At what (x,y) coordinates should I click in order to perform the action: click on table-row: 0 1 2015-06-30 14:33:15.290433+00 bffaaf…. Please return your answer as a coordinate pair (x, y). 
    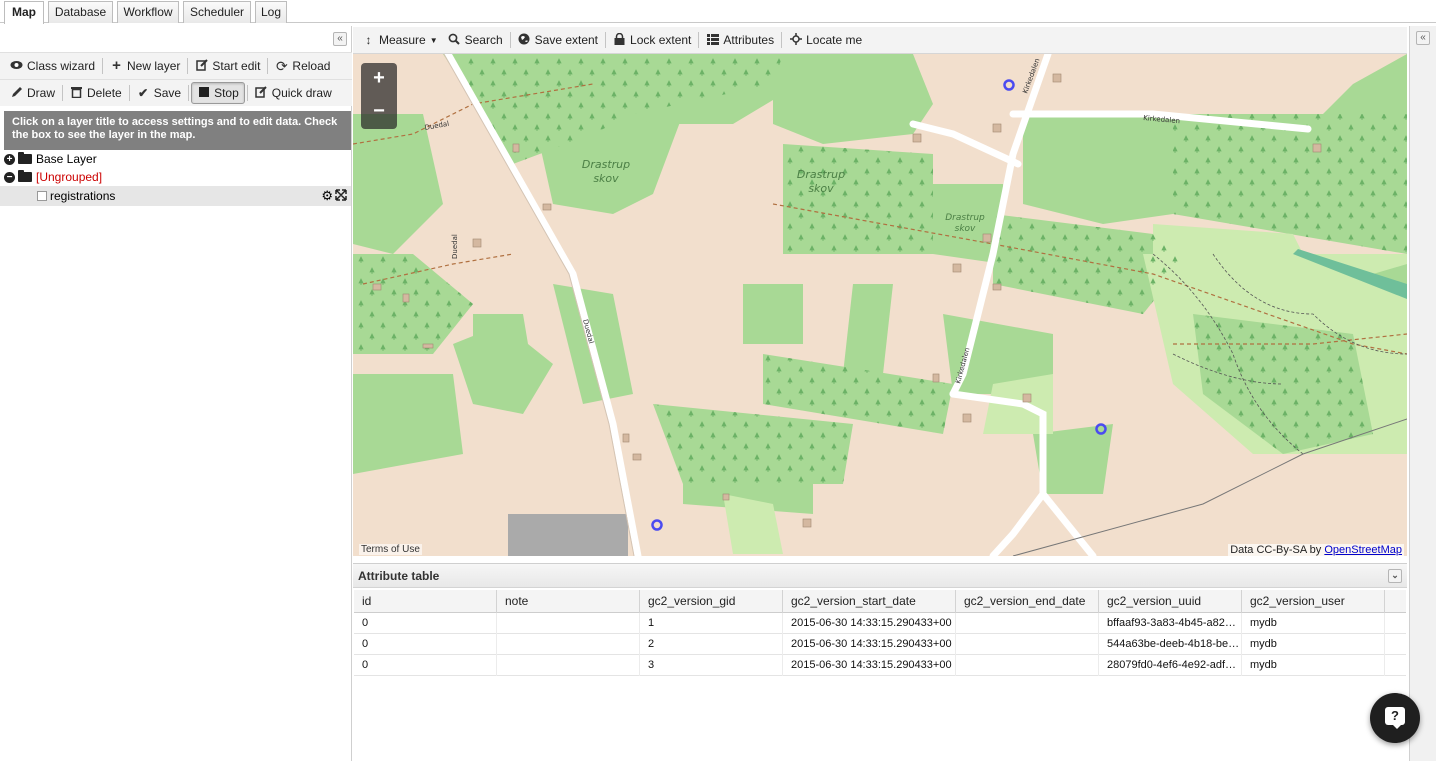
    Looking at the image, I should click on (880, 623).